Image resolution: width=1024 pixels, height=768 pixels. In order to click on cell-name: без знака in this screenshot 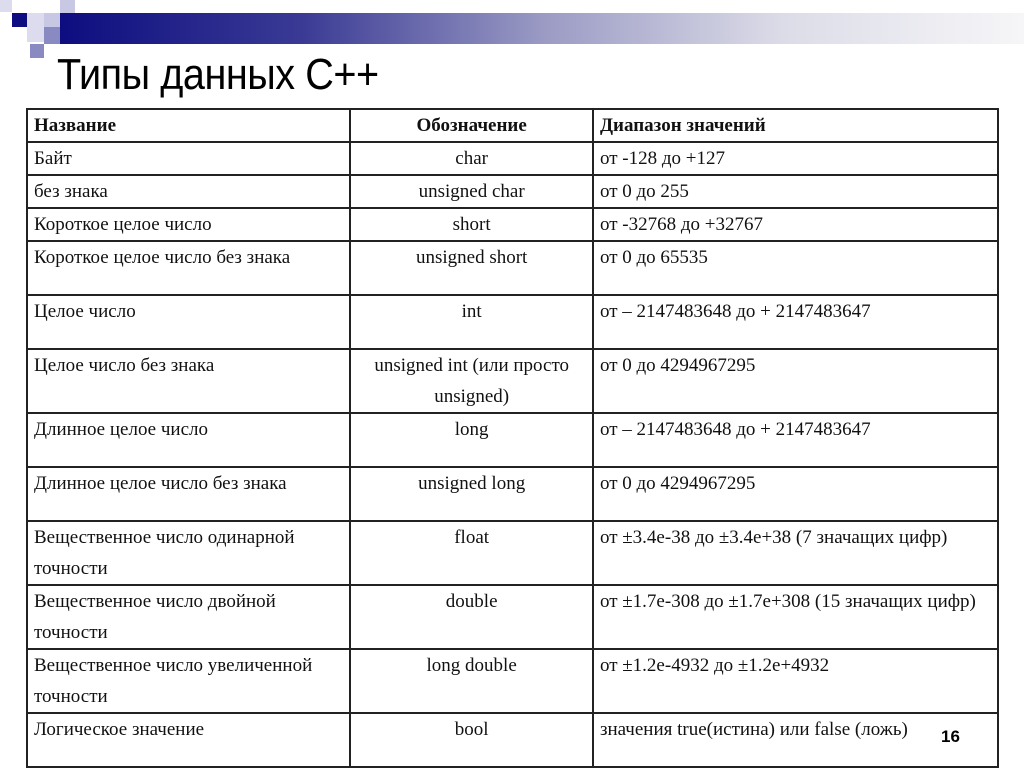, I will do `click(188, 191)`.